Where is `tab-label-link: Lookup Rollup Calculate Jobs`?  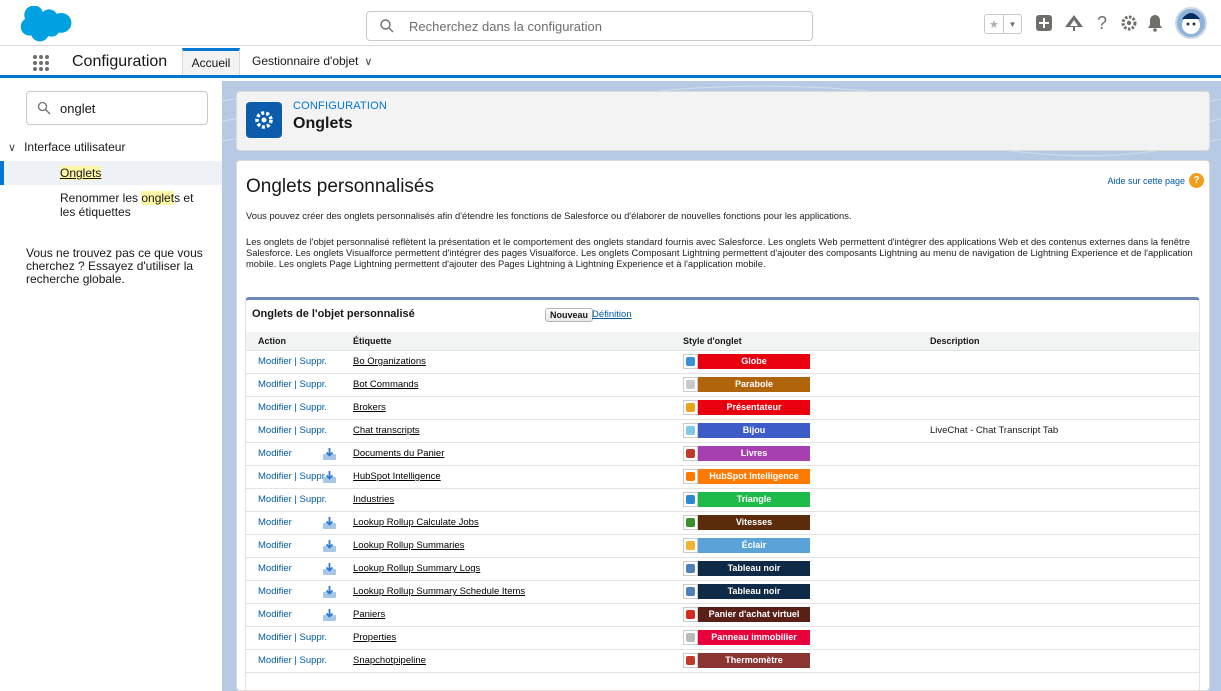
tab-label-link: Lookup Rollup Calculate Jobs is located at coordinates (416, 522).